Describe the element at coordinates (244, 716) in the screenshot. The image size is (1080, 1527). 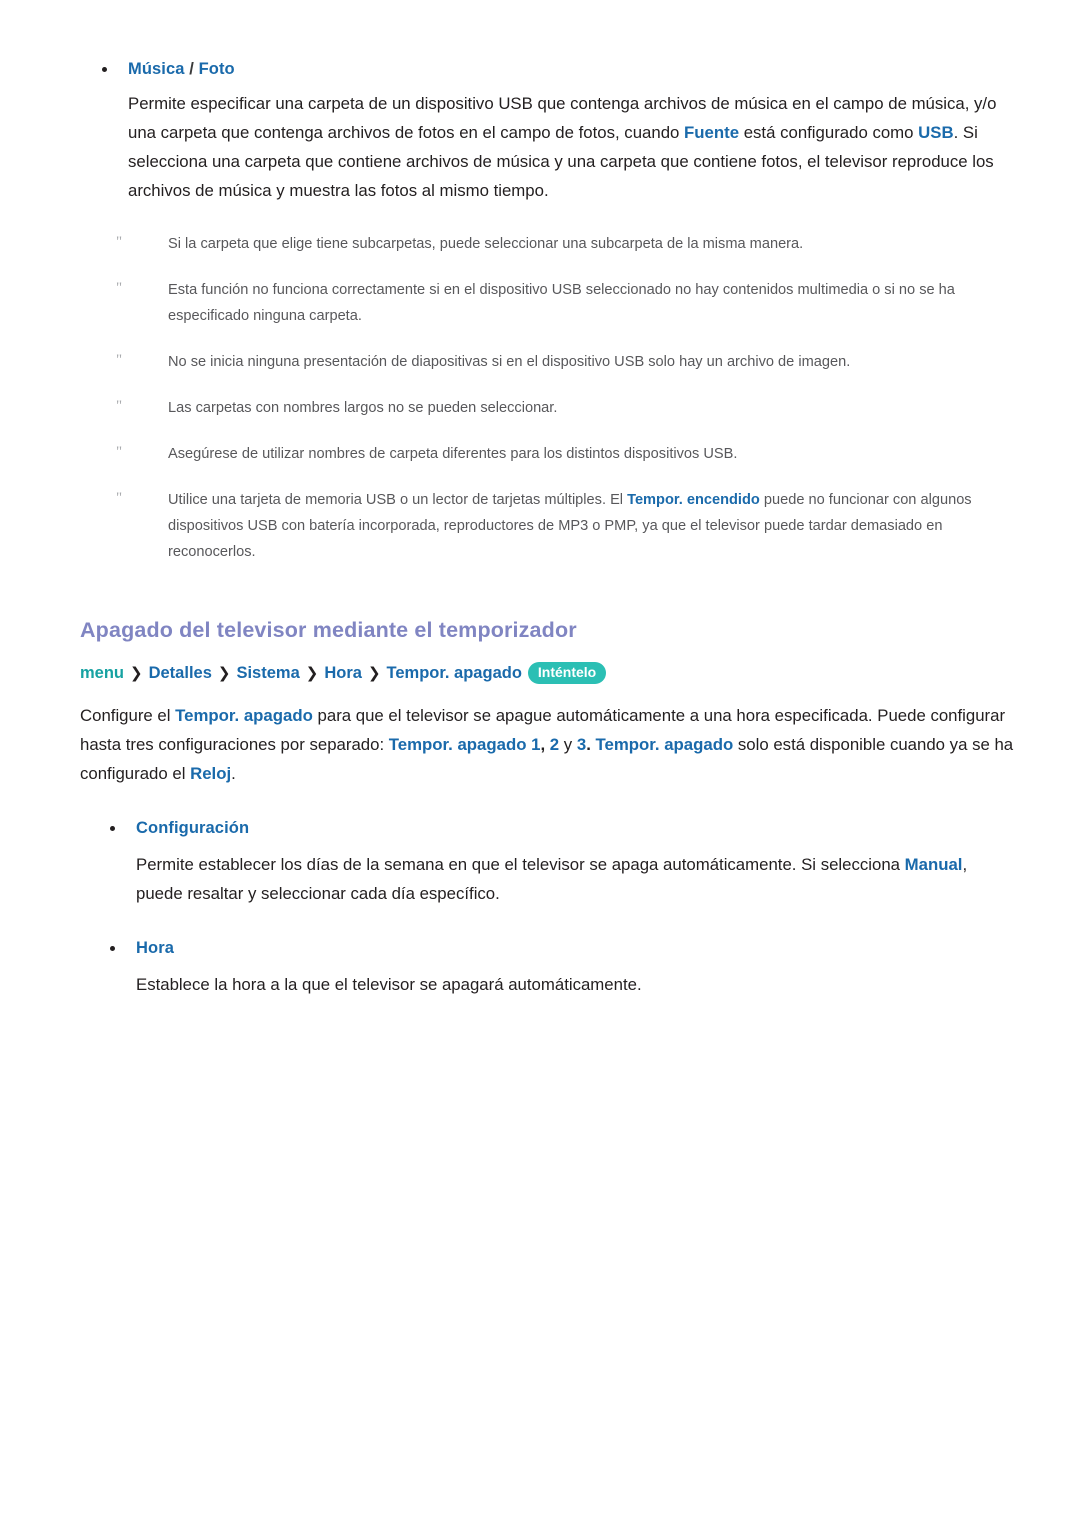
I see `accent-tempor-apagado: Tempor. apagado` at that location.